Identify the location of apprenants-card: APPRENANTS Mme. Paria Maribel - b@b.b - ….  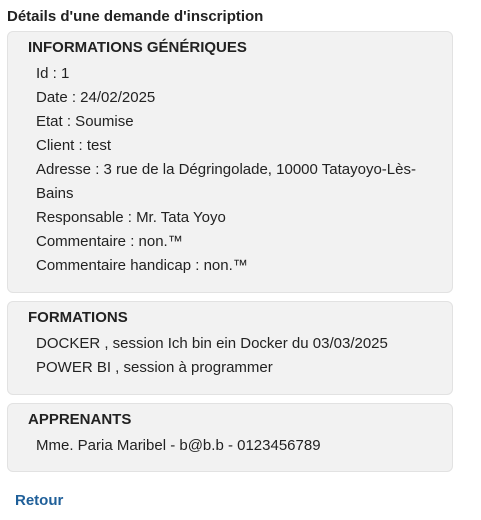
(230, 437).